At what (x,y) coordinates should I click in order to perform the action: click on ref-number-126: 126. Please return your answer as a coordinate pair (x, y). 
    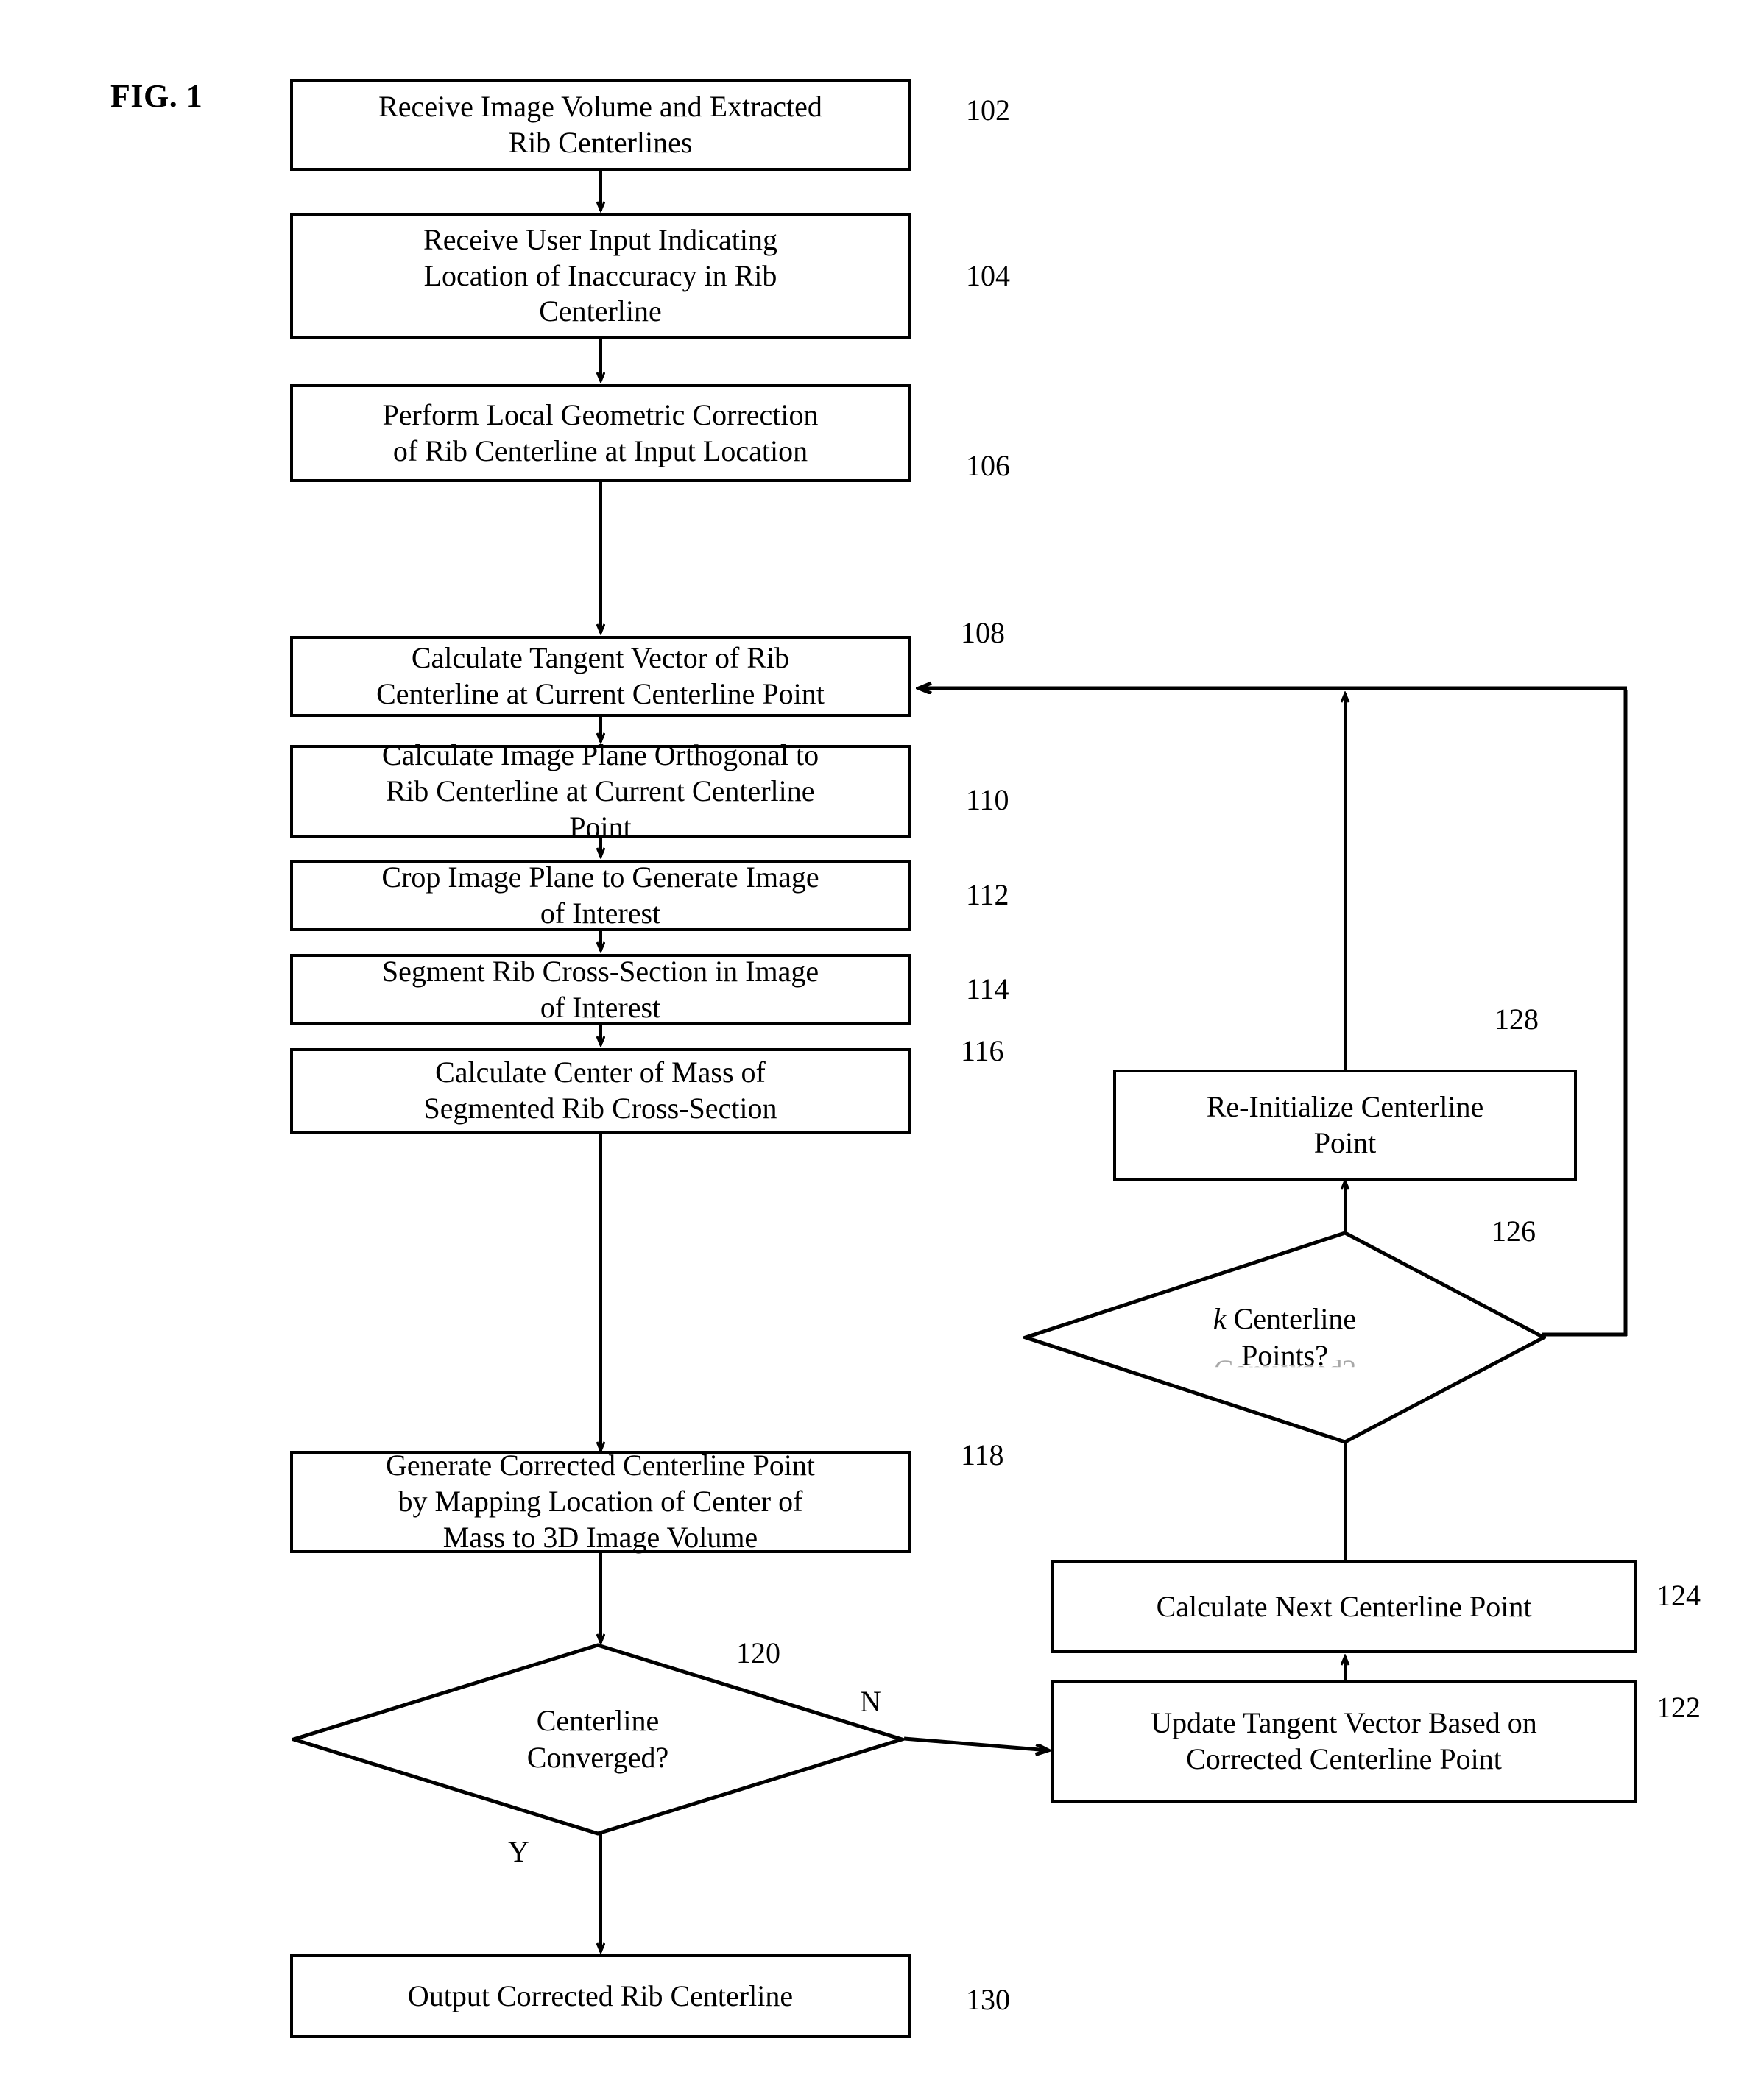
    Looking at the image, I should click on (1514, 1231).